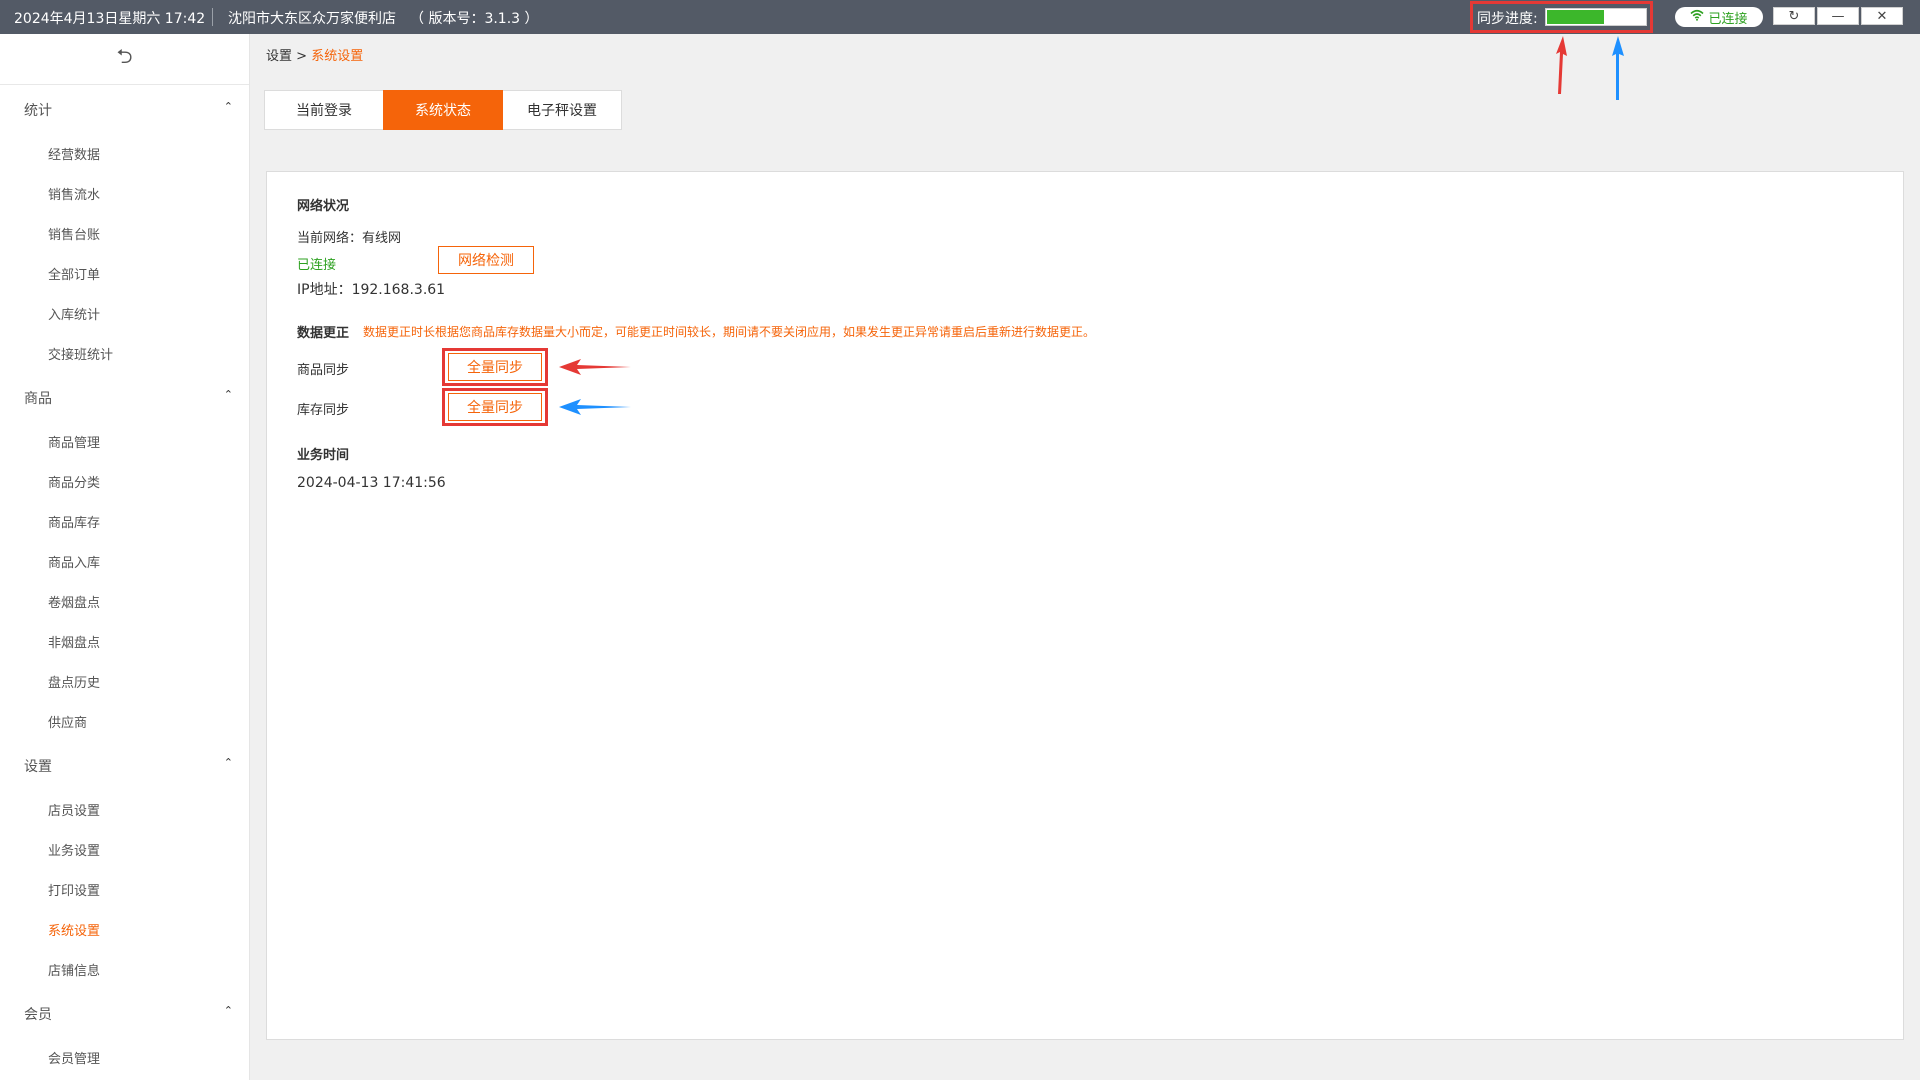 This screenshot has height=1080, width=1920. What do you see at coordinates (1728, 19) in the screenshot?
I see `connection-status-text: 已连接` at bounding box center [1728, 19].